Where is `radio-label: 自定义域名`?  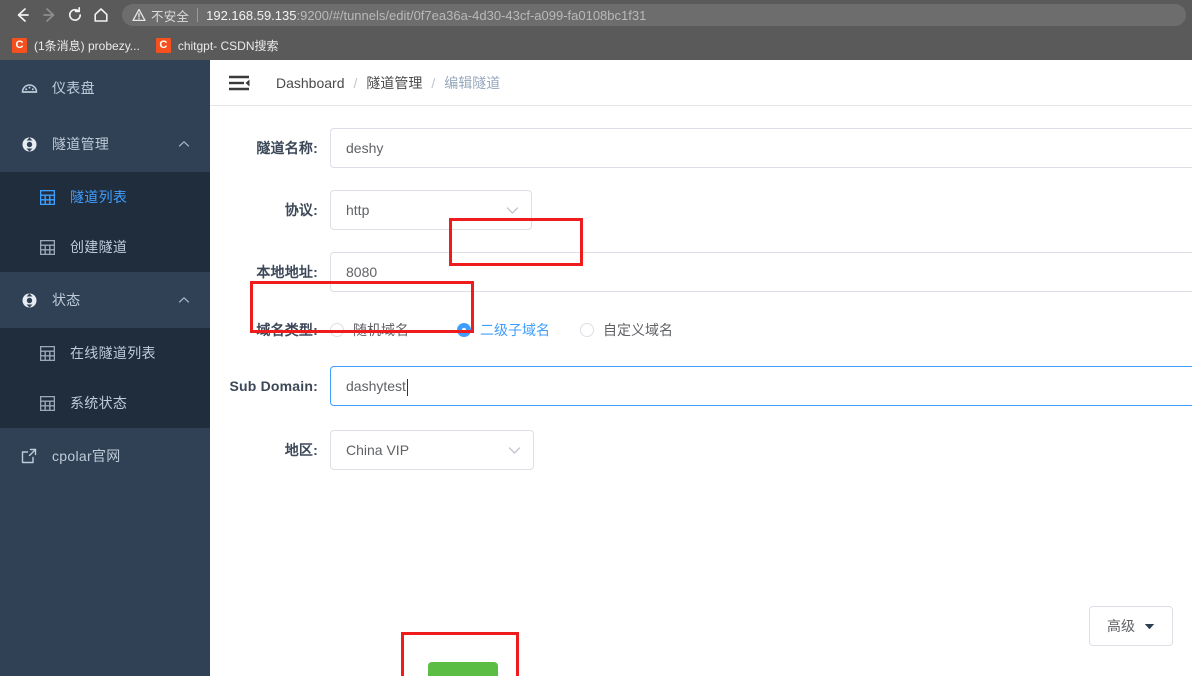
radio-label: 自定义域名 is located at coordinates (638, 330).